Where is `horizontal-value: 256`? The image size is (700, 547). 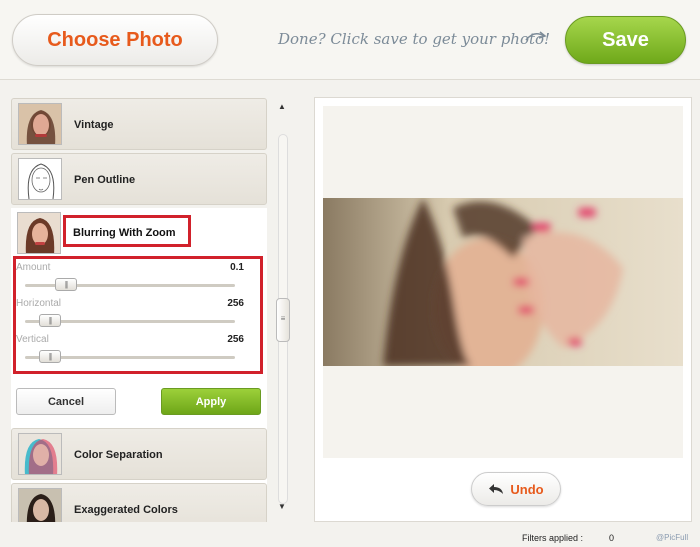
horizontal-value: 256 is located at coordinates (235, 303).